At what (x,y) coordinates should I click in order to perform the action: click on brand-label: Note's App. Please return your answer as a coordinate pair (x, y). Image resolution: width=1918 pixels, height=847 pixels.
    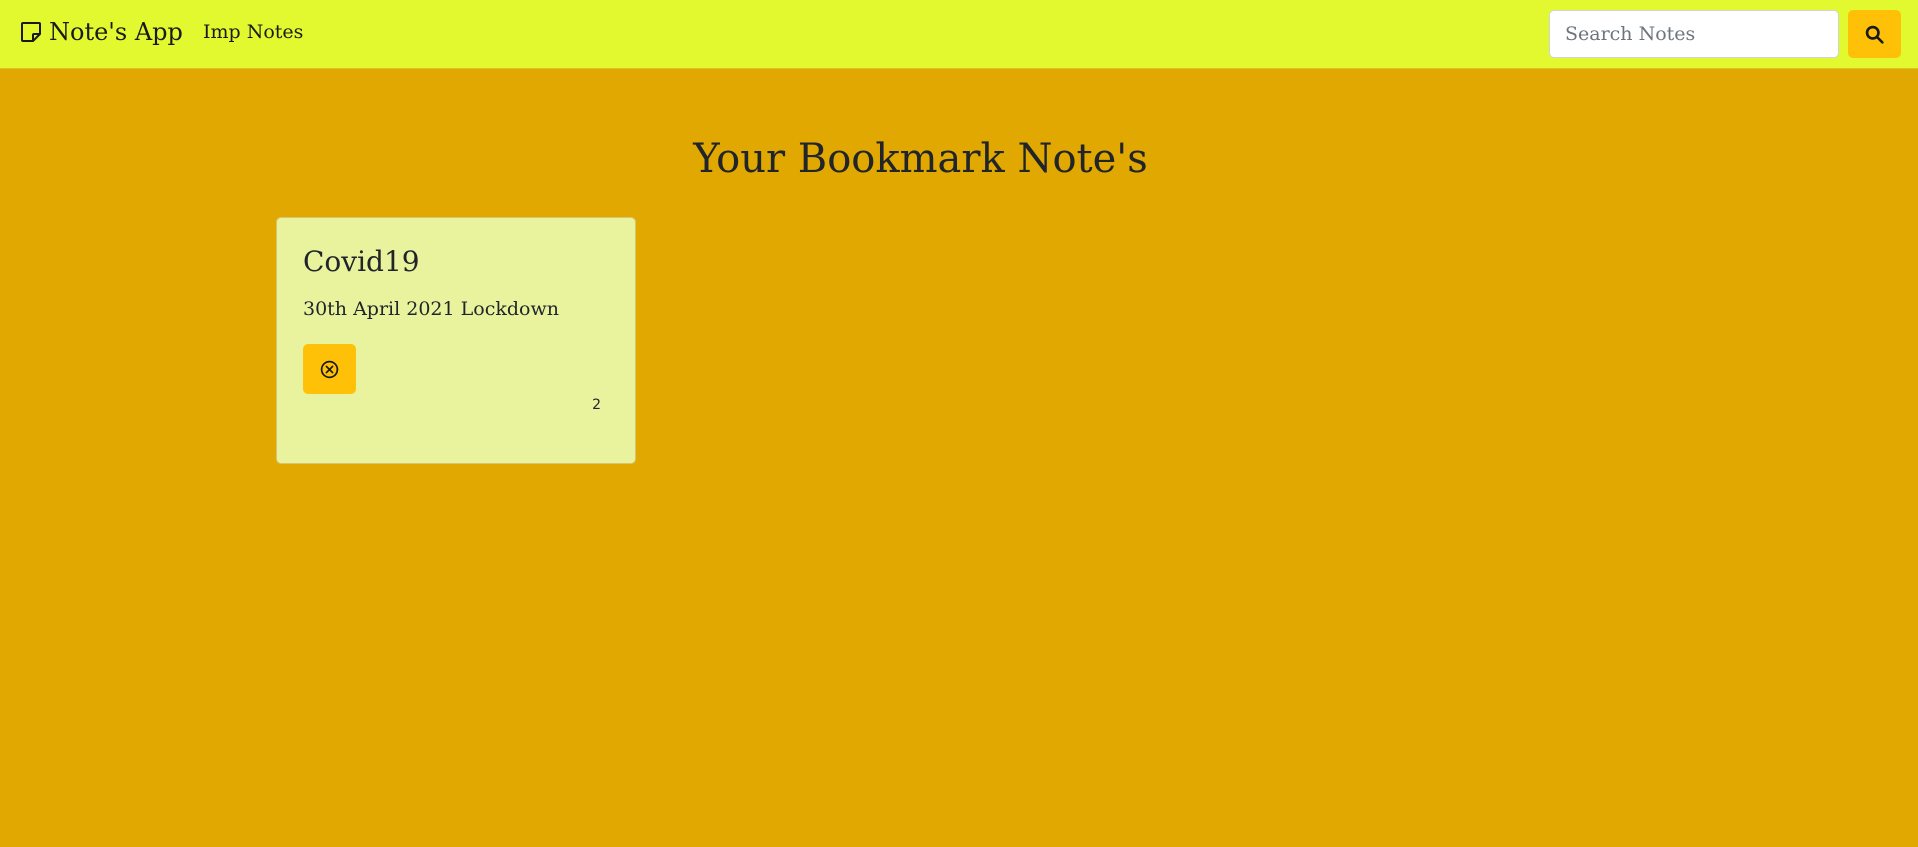
    Looking at the image, I should click on (116, 32).